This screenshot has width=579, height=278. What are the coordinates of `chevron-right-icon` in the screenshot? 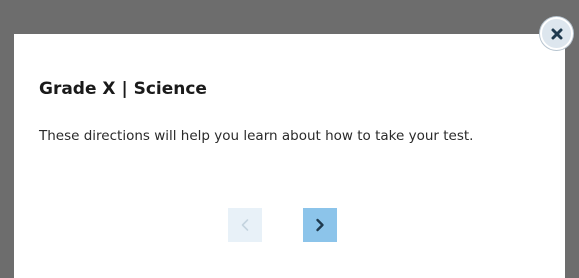 It's located at (320, 225).